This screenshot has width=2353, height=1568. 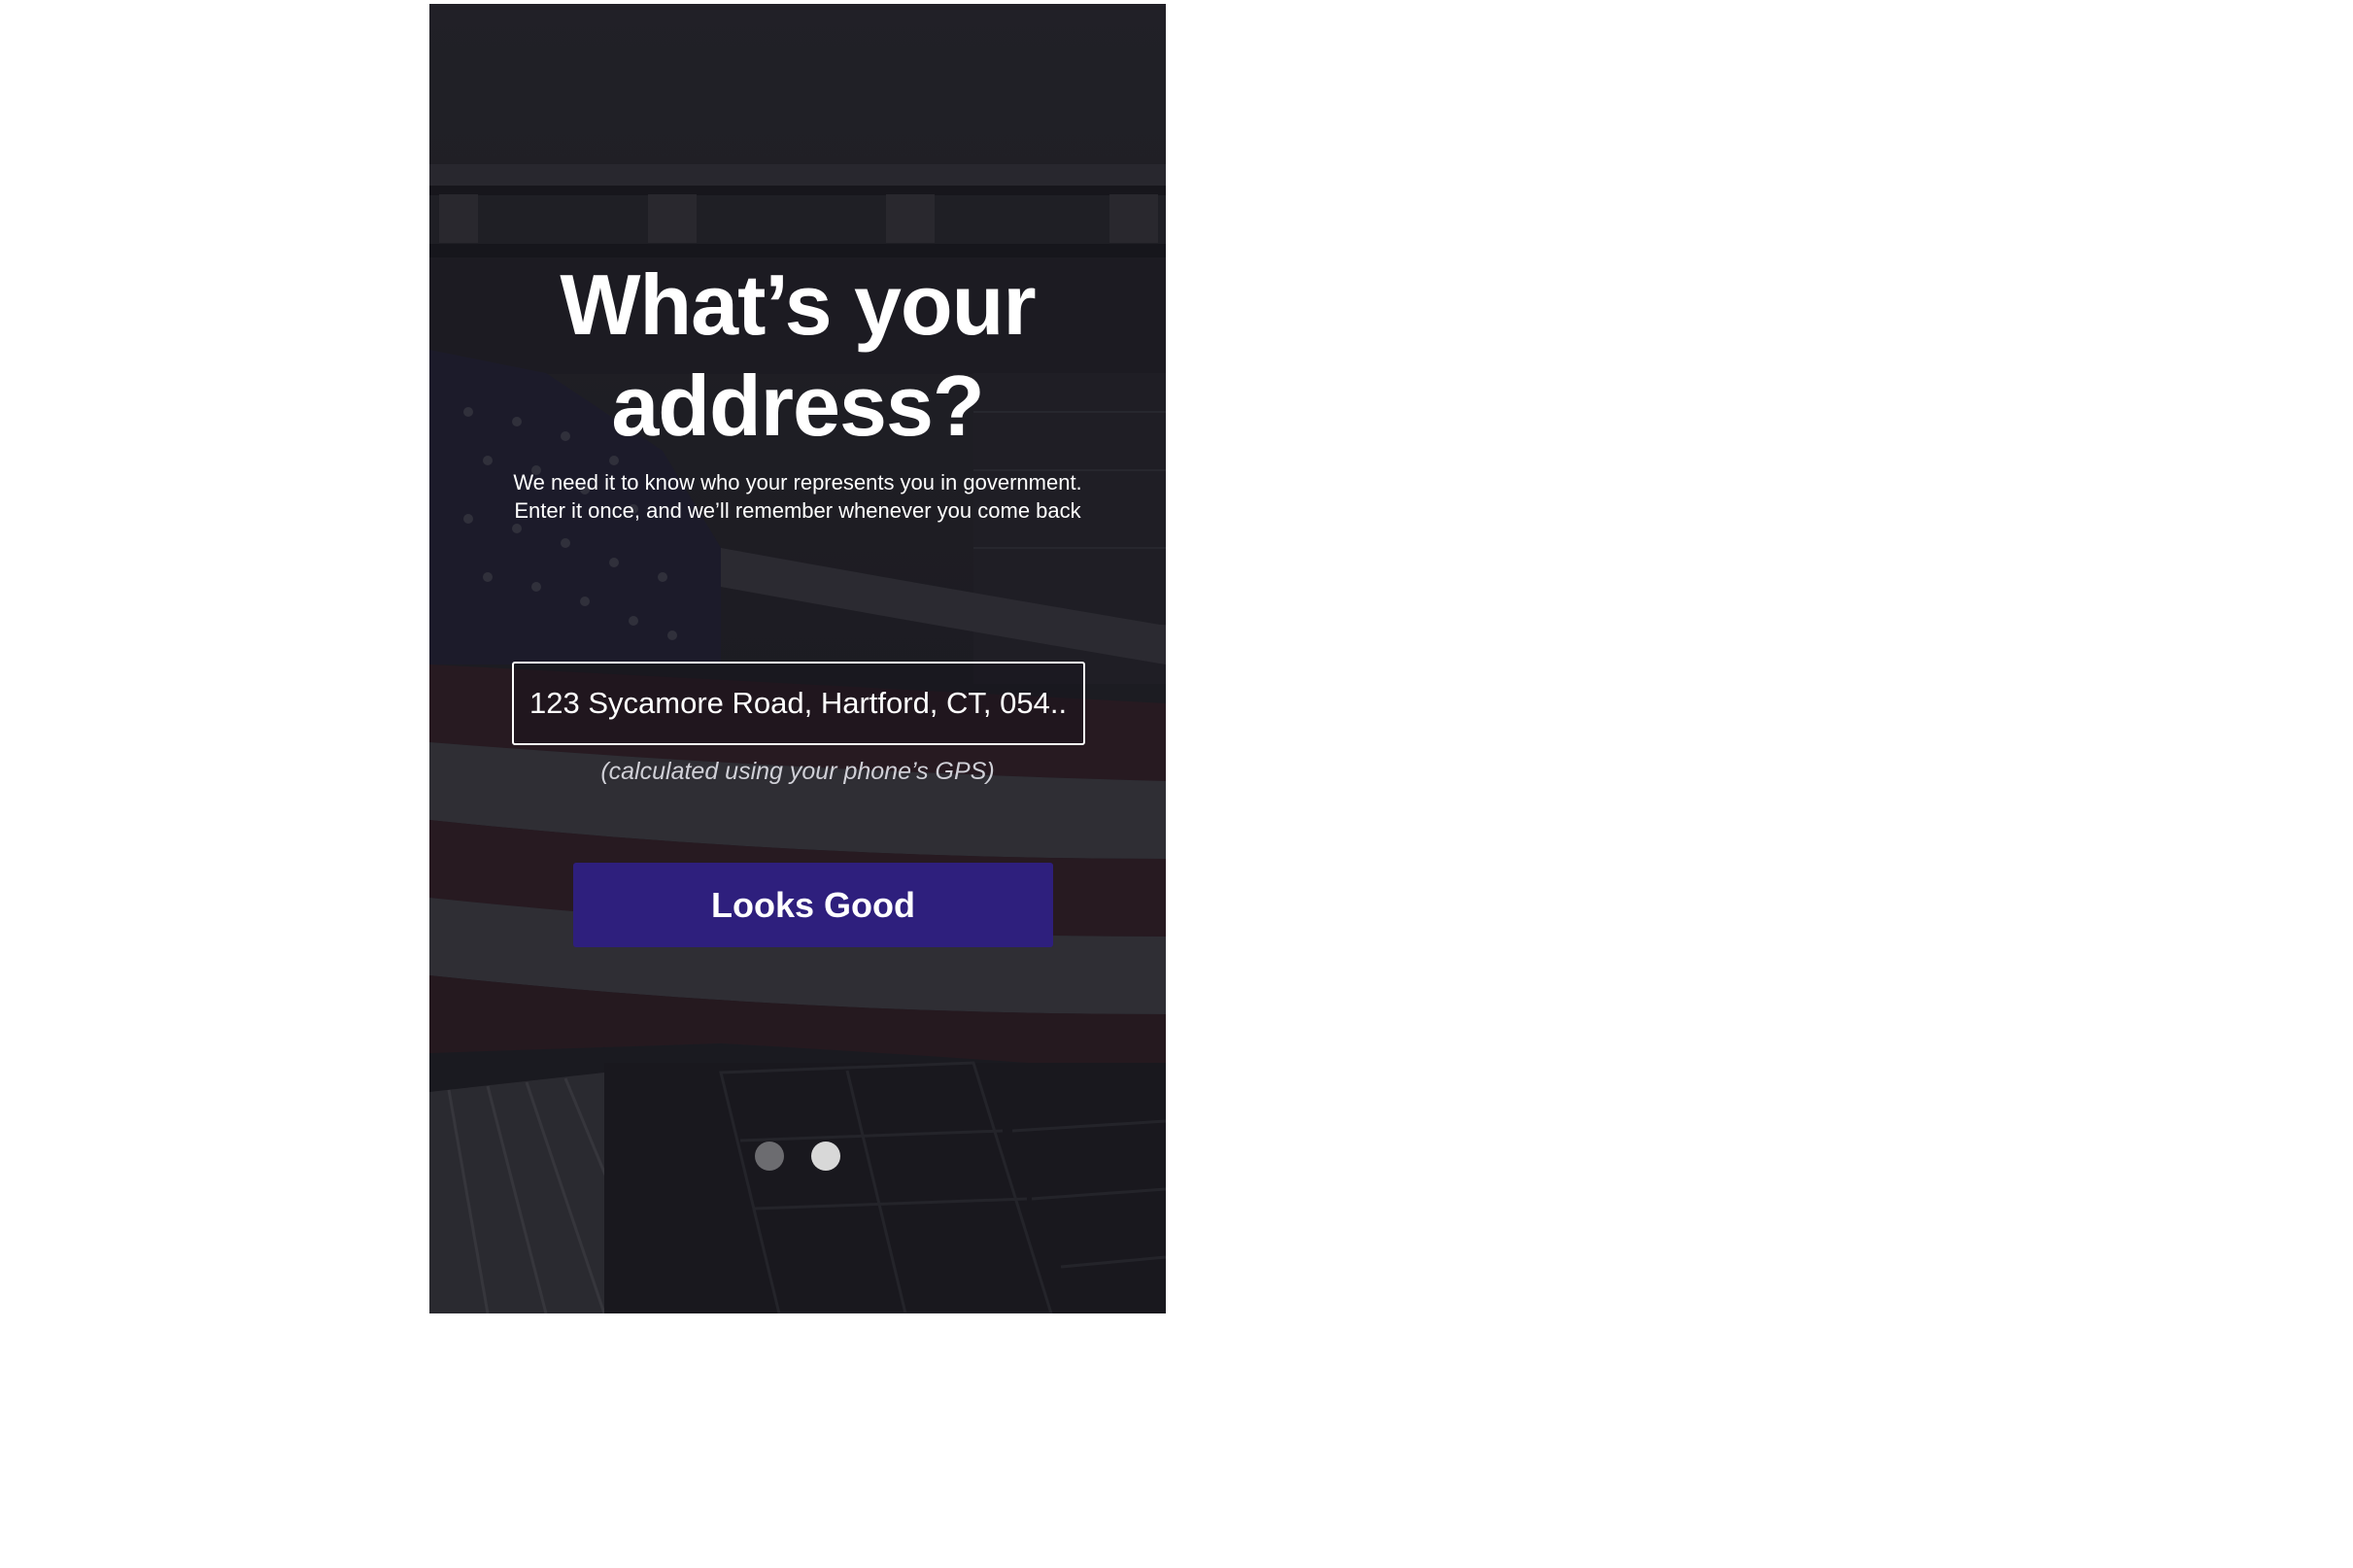 What do you see at coordinates (798, 703) in the screenshot?
I see `address-input` at bounding box center [798, 703].